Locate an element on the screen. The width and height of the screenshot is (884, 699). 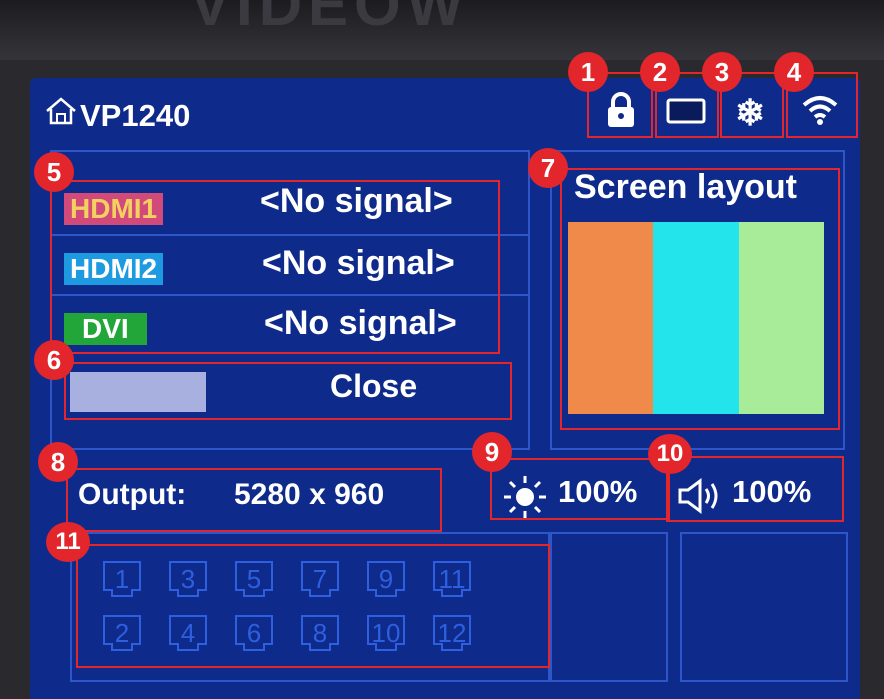
device-title: VP1240 is located at coordinates (135, 115).